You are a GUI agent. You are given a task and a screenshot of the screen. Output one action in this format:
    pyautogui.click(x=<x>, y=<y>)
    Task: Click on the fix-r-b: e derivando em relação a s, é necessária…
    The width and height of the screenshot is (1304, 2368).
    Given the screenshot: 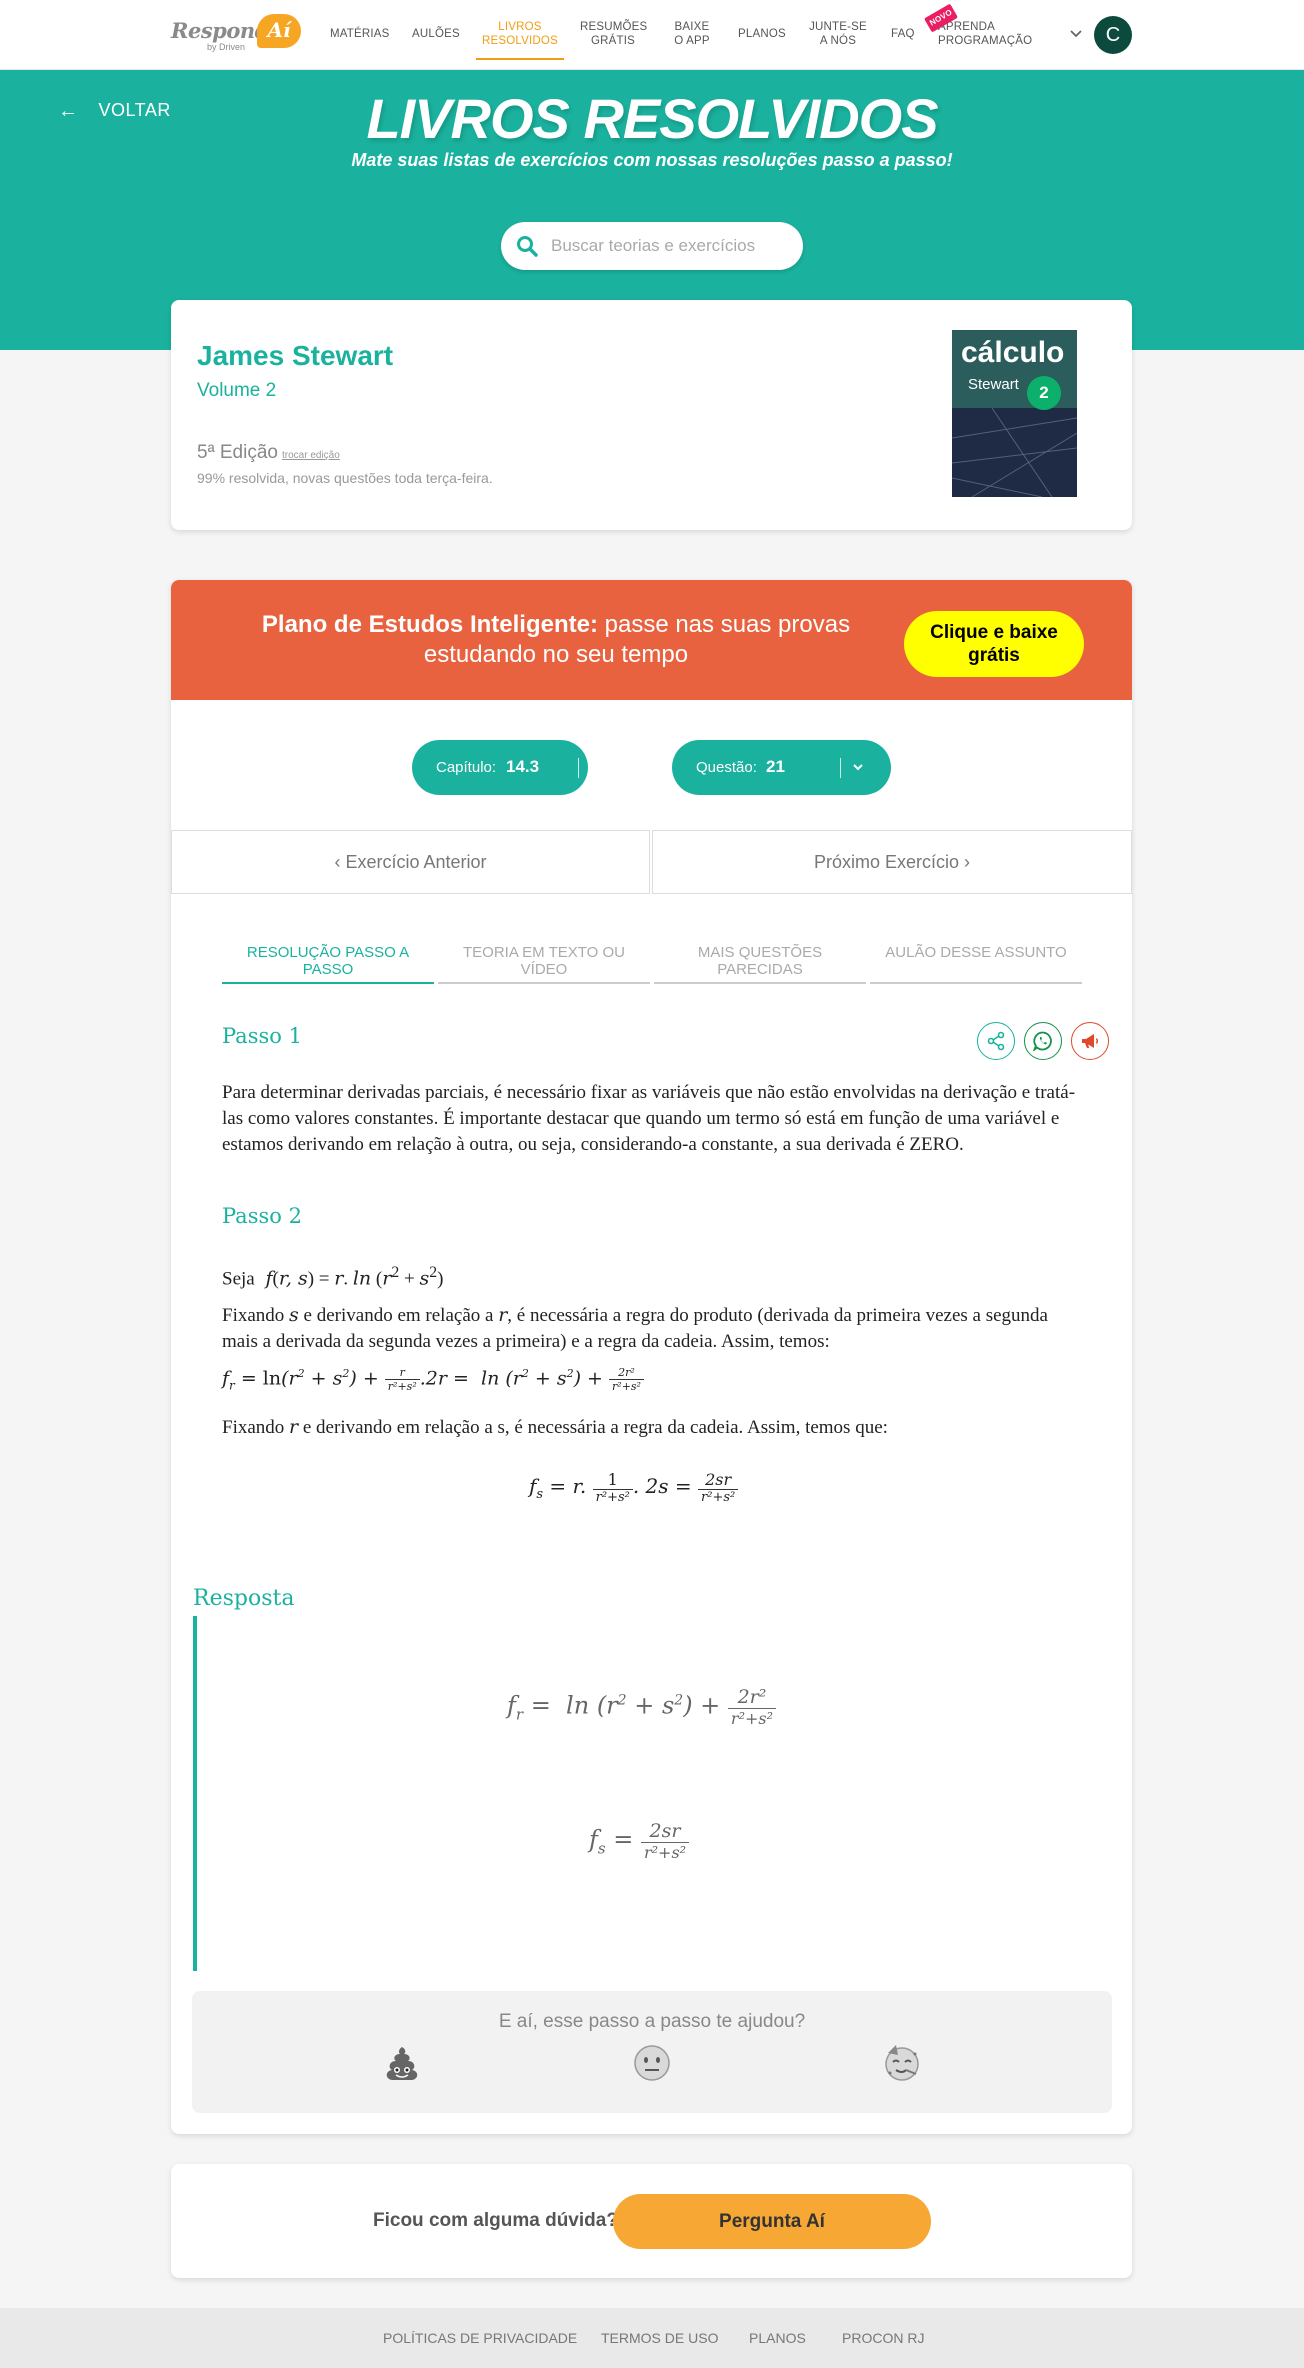 What is the action you would take?
    pyautogui.click(x=595, y=1427)
    